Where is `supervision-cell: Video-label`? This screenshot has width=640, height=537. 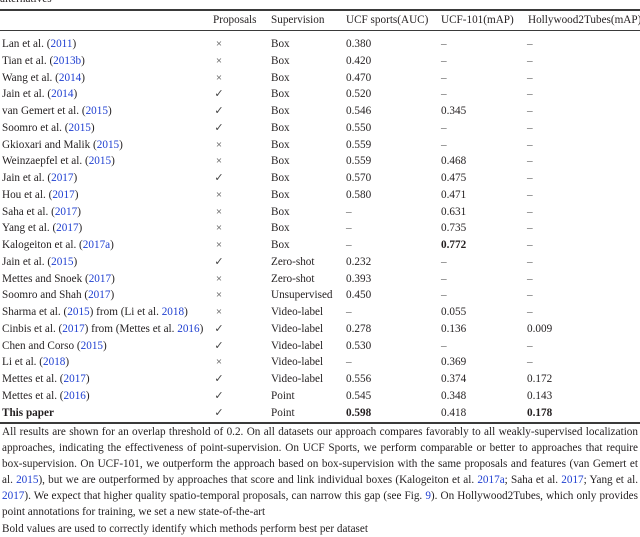
supervision-cell: Video-label is located at coordinates (297, 379).